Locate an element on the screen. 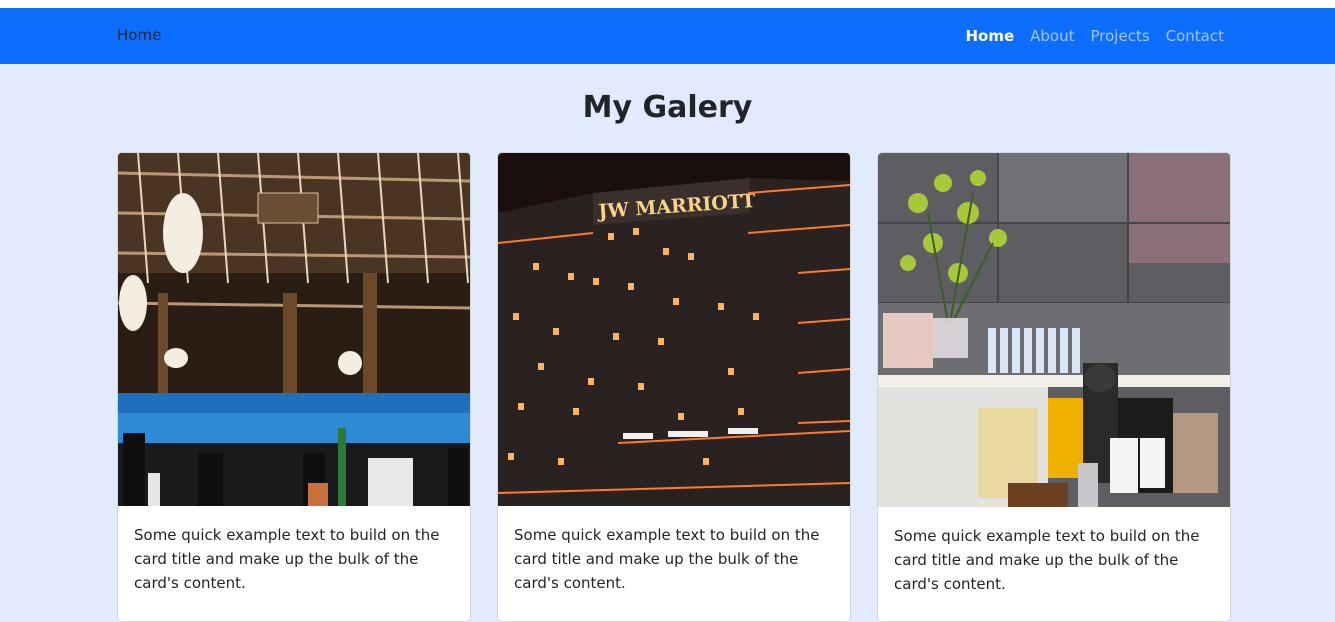  nav-link-about: About is located at coordinates (1052, 36).